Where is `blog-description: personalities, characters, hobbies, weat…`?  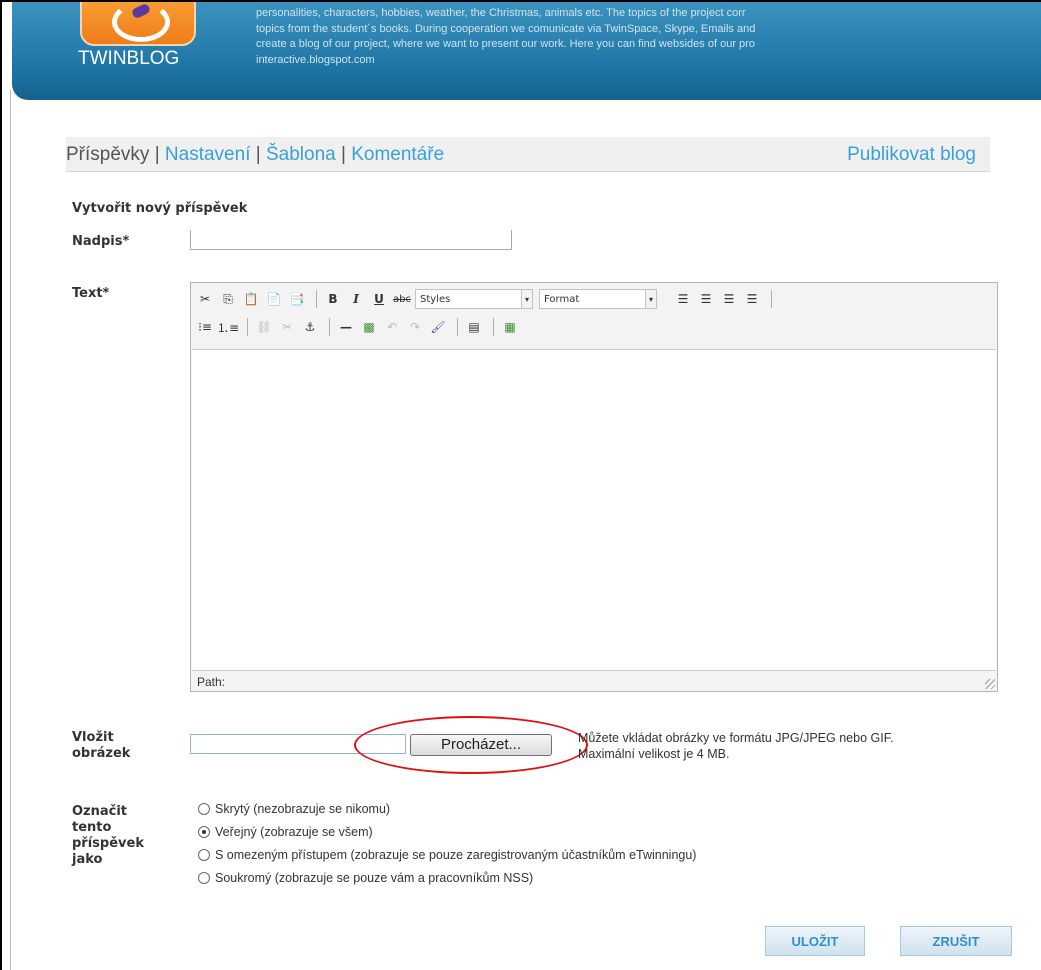 blog-description: personalities, characters, hobbies, weat… is located at coordinates (648, 37).